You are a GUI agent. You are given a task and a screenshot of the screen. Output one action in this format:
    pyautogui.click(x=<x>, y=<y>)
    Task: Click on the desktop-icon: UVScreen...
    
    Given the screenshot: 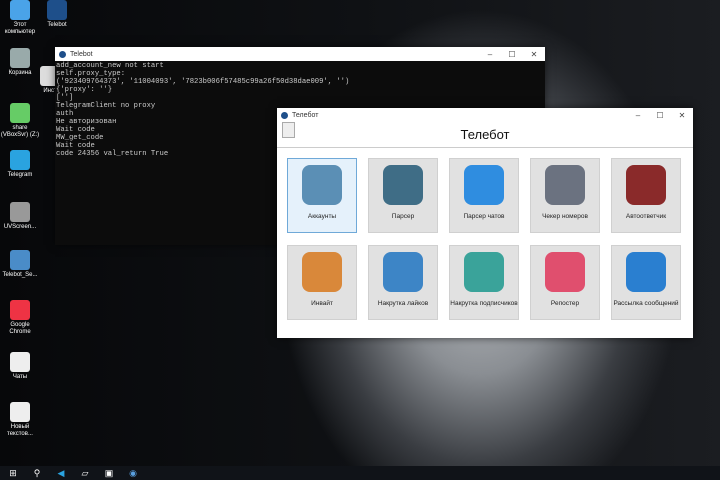 What is the action you would take?
    pyautogui.click(x=20, y=216)
    